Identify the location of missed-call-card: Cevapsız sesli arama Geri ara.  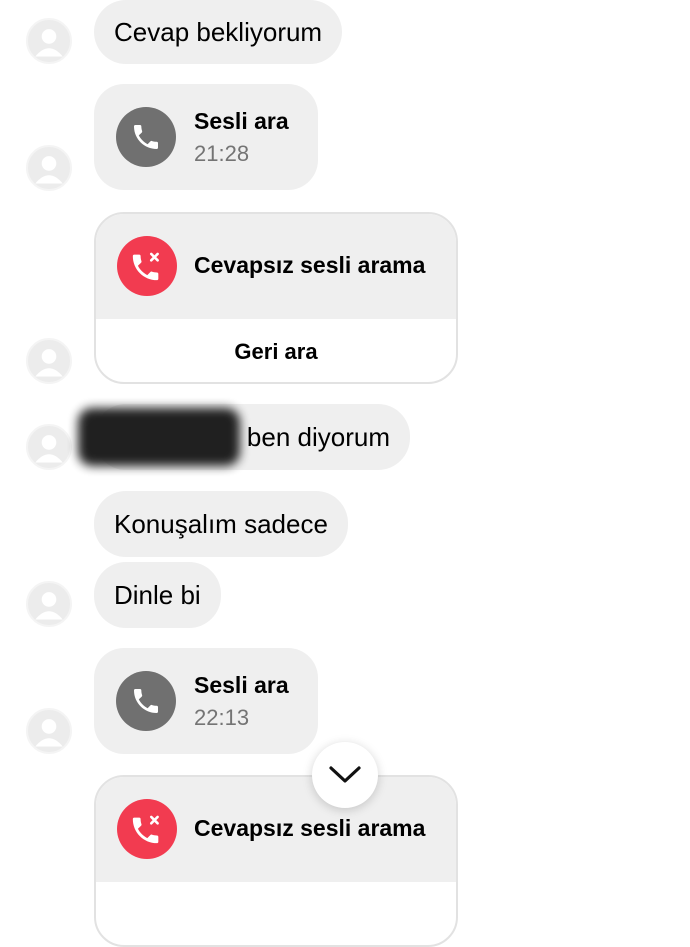
(276, 298).